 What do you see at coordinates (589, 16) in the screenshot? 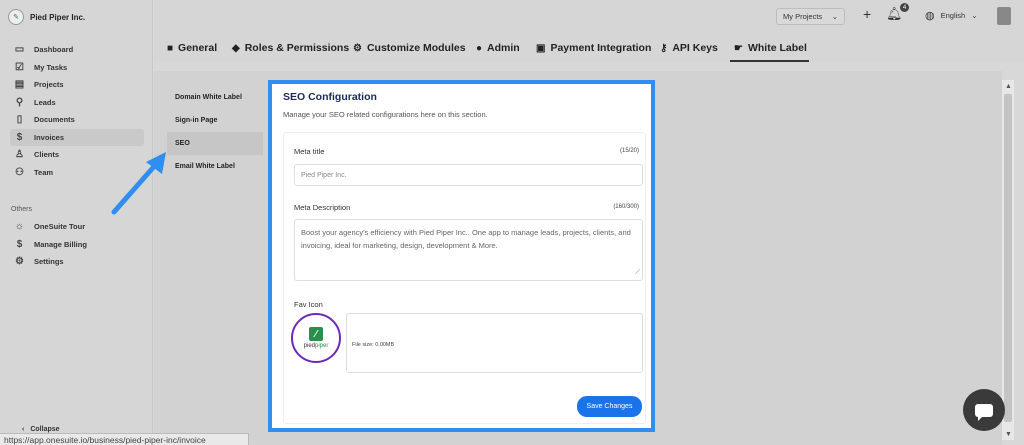
I see `topbar: My Projects ⌄ + 🔔︎ 4 ◍ English ⌄` at bounding box center [589, 16].